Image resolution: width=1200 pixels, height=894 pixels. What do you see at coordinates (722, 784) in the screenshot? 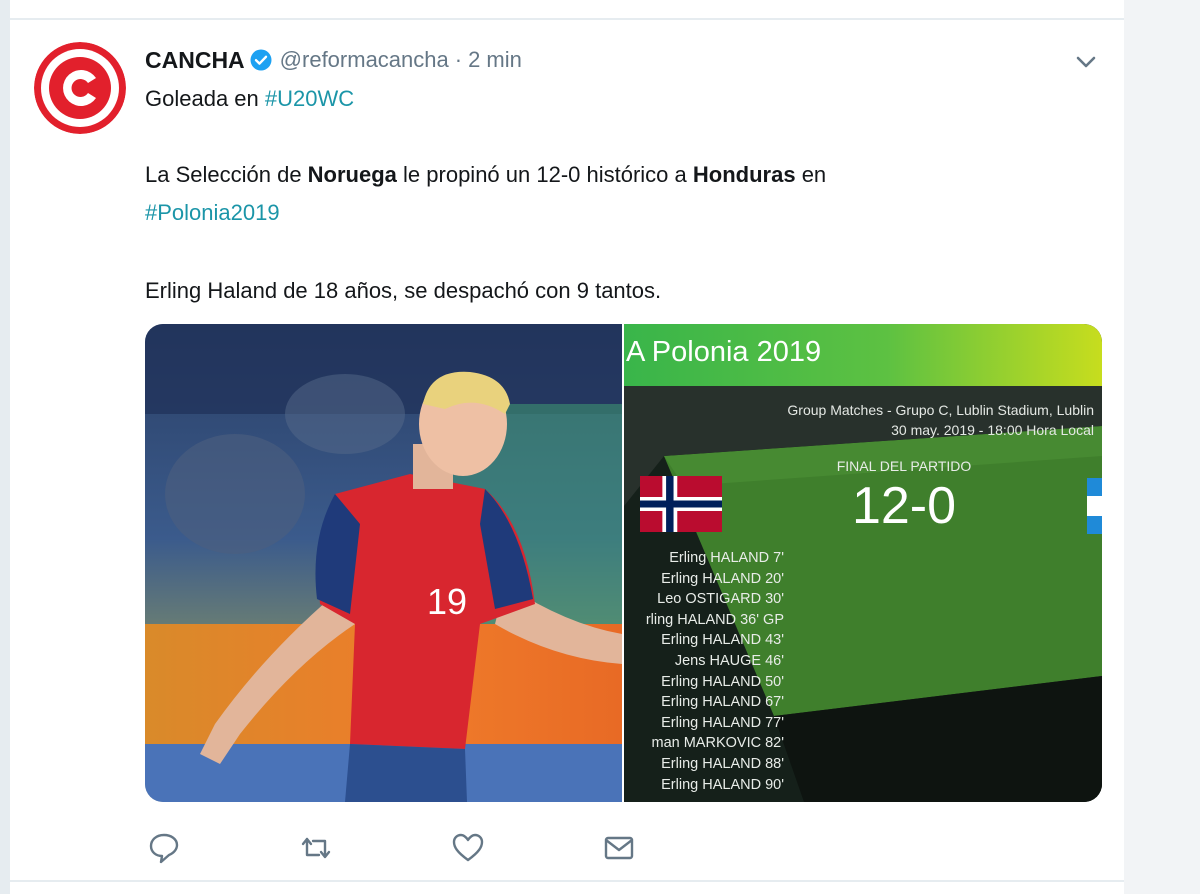
I see `scorer-item: Erling HALAND 90'` at bounding box center [722, 784].